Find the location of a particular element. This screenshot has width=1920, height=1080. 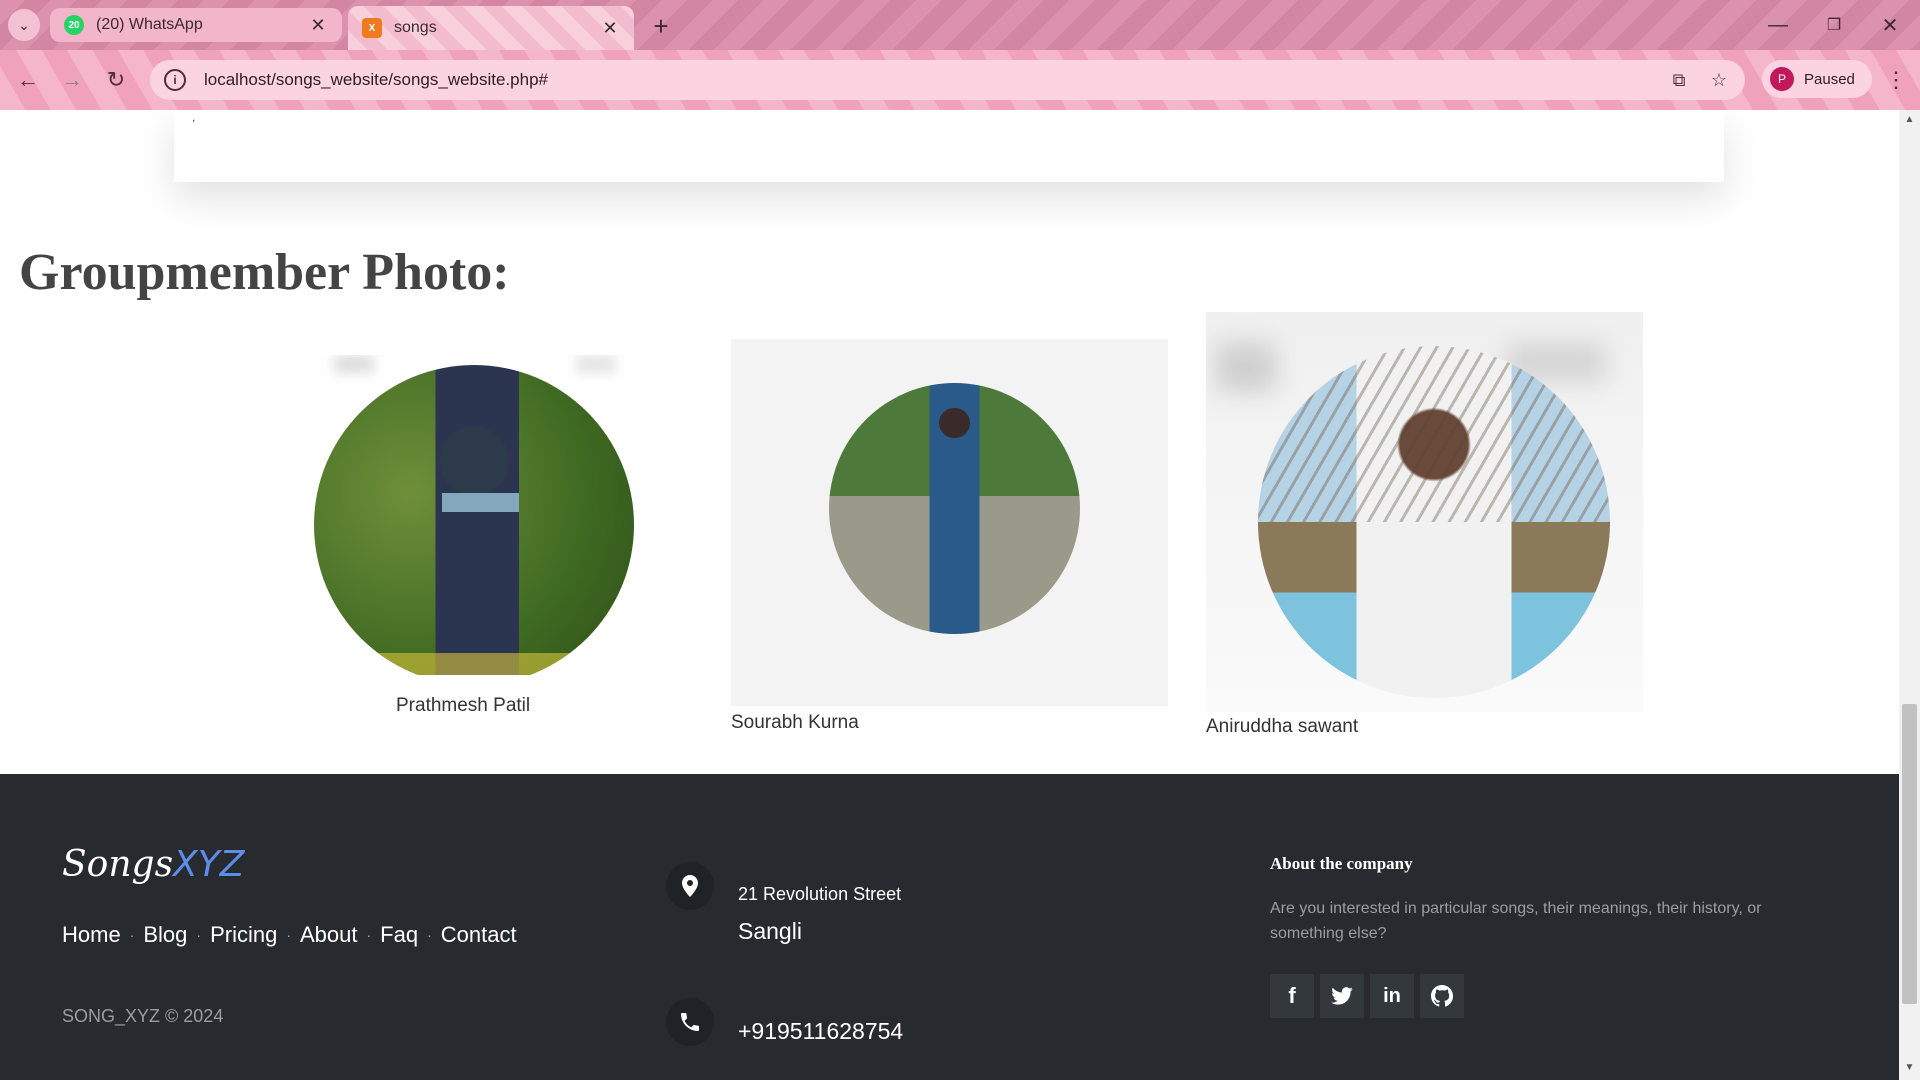

xampp-icon: X is located at coordinates (372, 28).